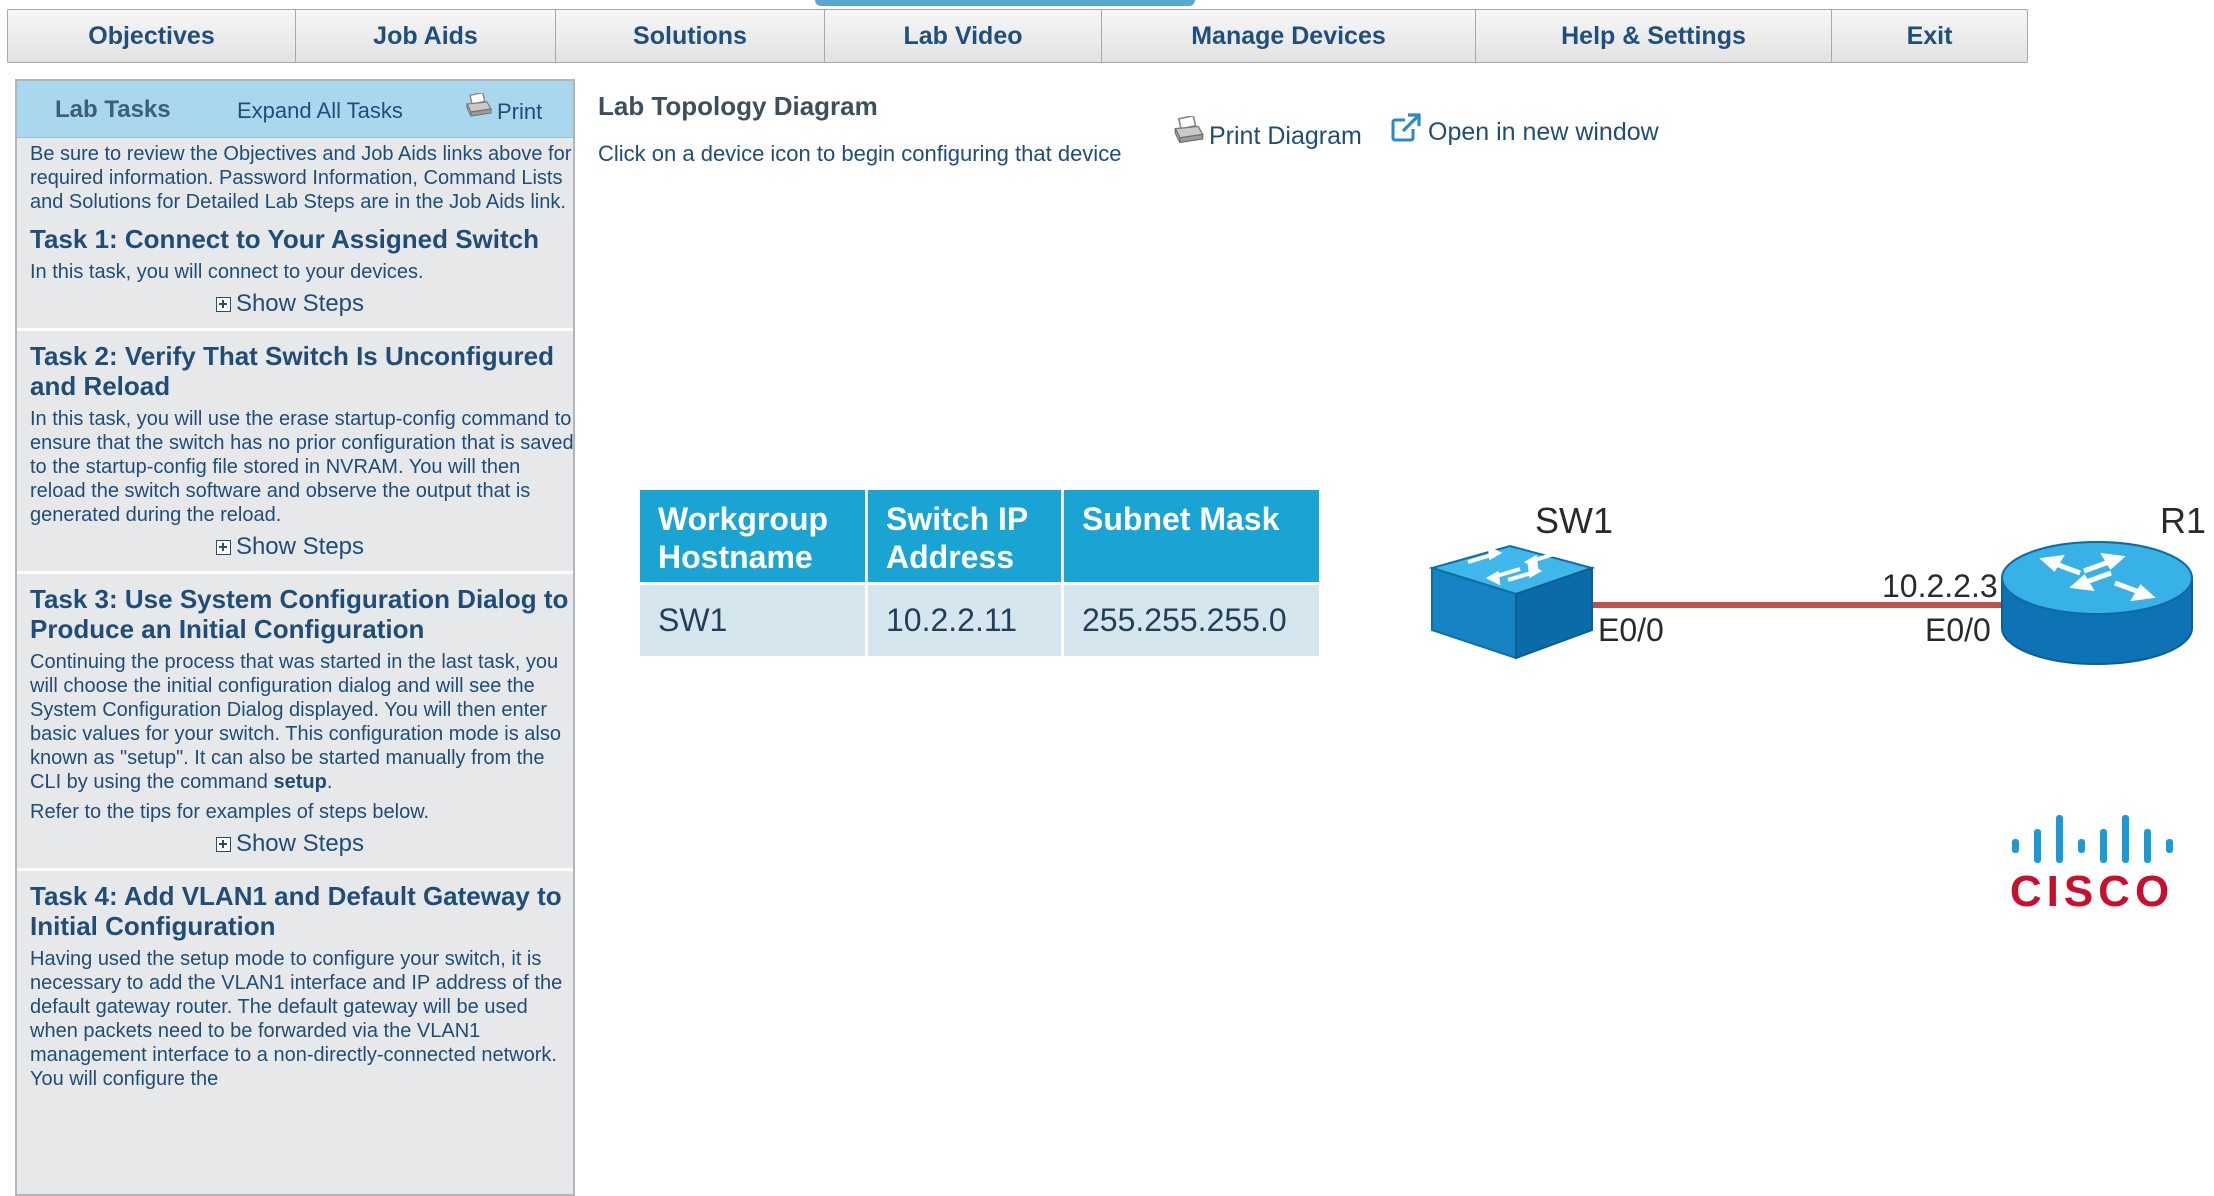  I want to click on cell-subnet-mask: 255.255.255.0, so click(1191, 619).